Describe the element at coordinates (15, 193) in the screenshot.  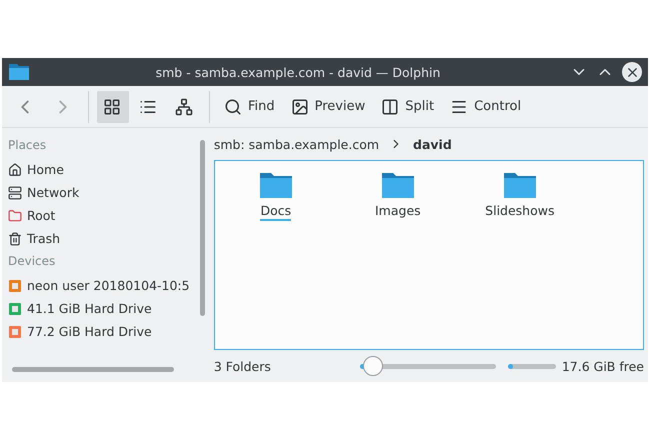
I see `server-icon` at that location.